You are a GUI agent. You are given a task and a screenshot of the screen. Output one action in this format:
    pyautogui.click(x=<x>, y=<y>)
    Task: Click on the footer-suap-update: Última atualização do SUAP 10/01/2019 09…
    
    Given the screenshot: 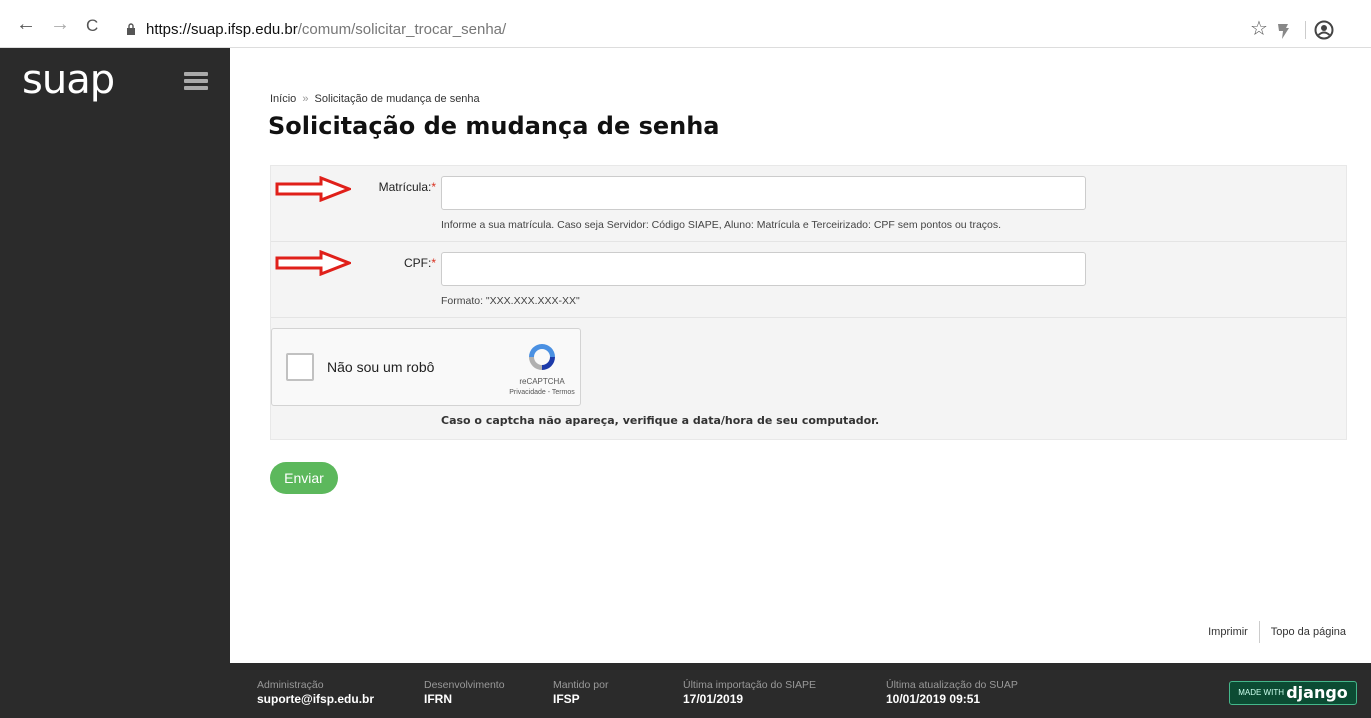 What is the action you would take?
    pyautogui.click(x=952, y=692)
    